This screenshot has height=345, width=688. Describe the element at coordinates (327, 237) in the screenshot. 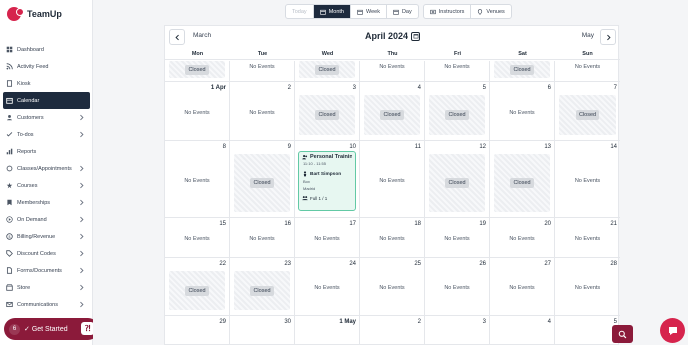

I see `calendar-day-cell: 17 No Events` at that location.